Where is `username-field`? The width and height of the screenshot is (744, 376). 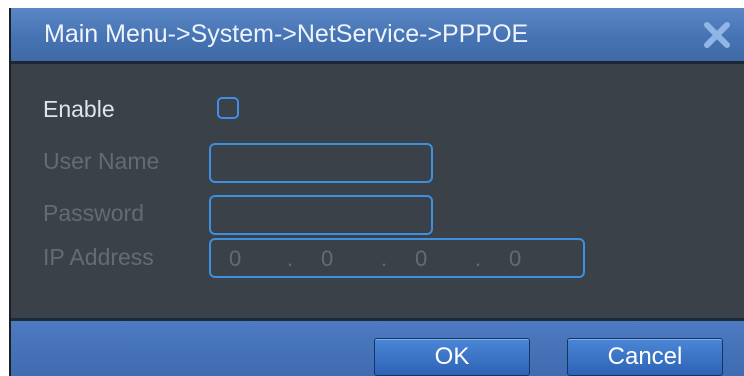 username-field is located at coordinates (321, 163).